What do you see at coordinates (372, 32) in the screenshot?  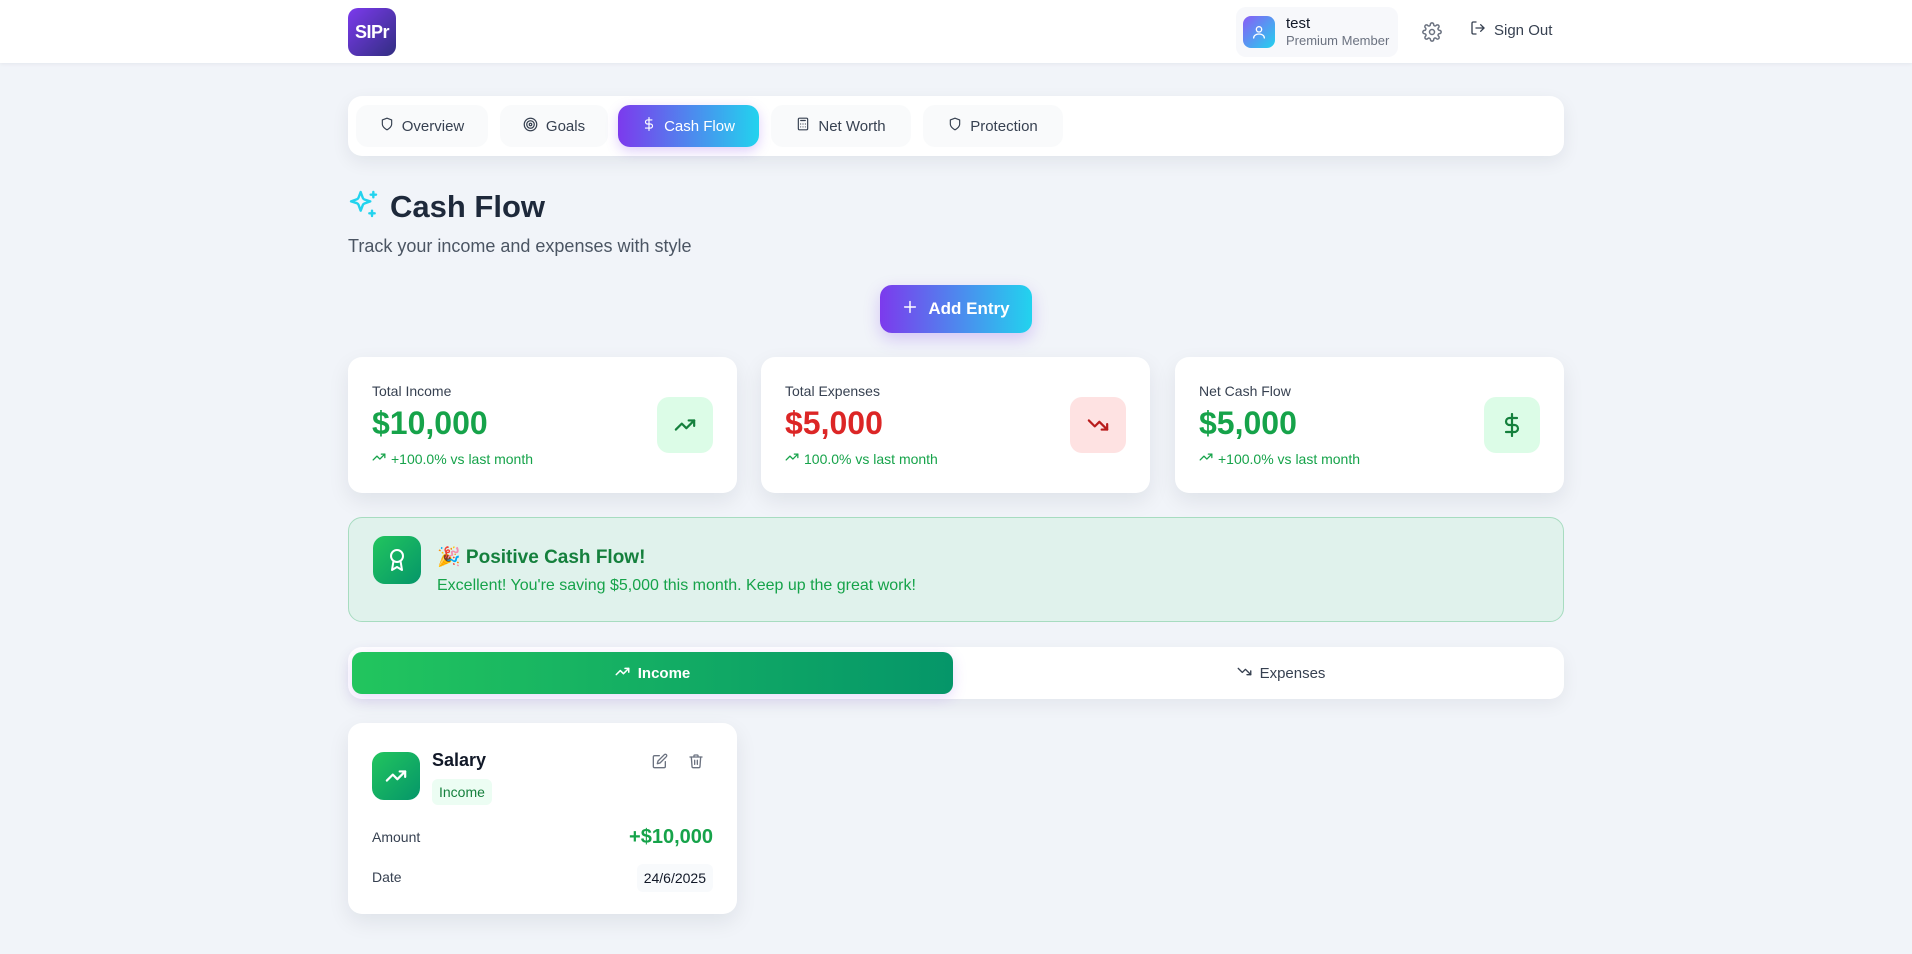 I see `app-logo: SIPr` at bounding box center [372, 32].